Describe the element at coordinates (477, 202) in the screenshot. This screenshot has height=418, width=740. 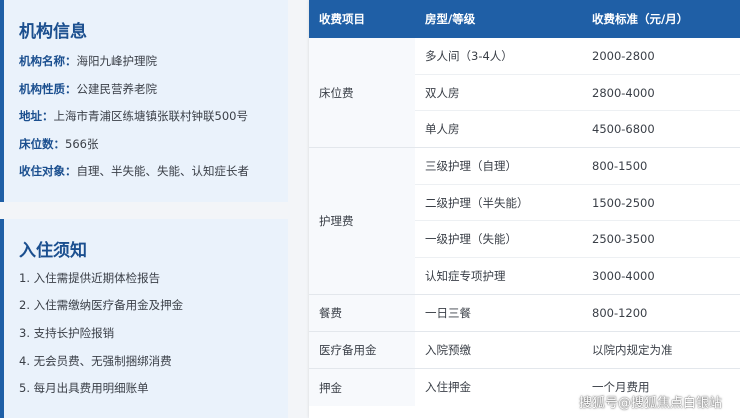
I see `care-level: 二级护理（半失能）` at that location.